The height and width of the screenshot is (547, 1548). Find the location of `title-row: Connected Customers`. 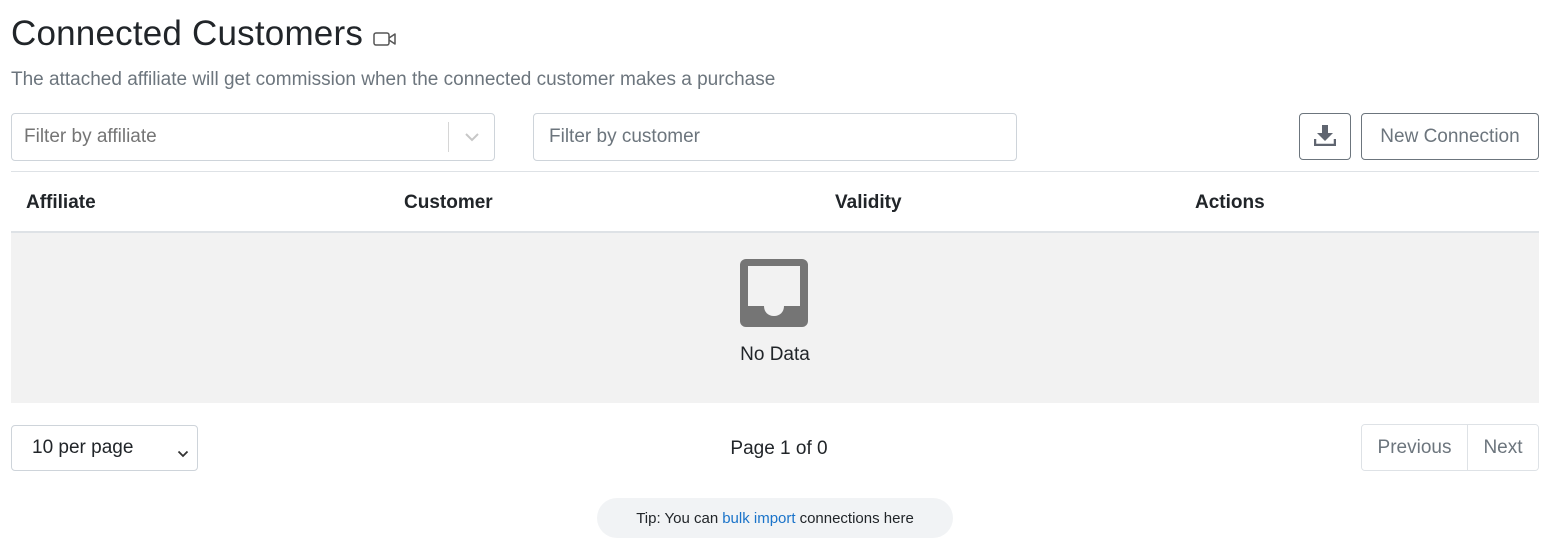

title-row: Connected Customers is located at coordinates (204, 34).